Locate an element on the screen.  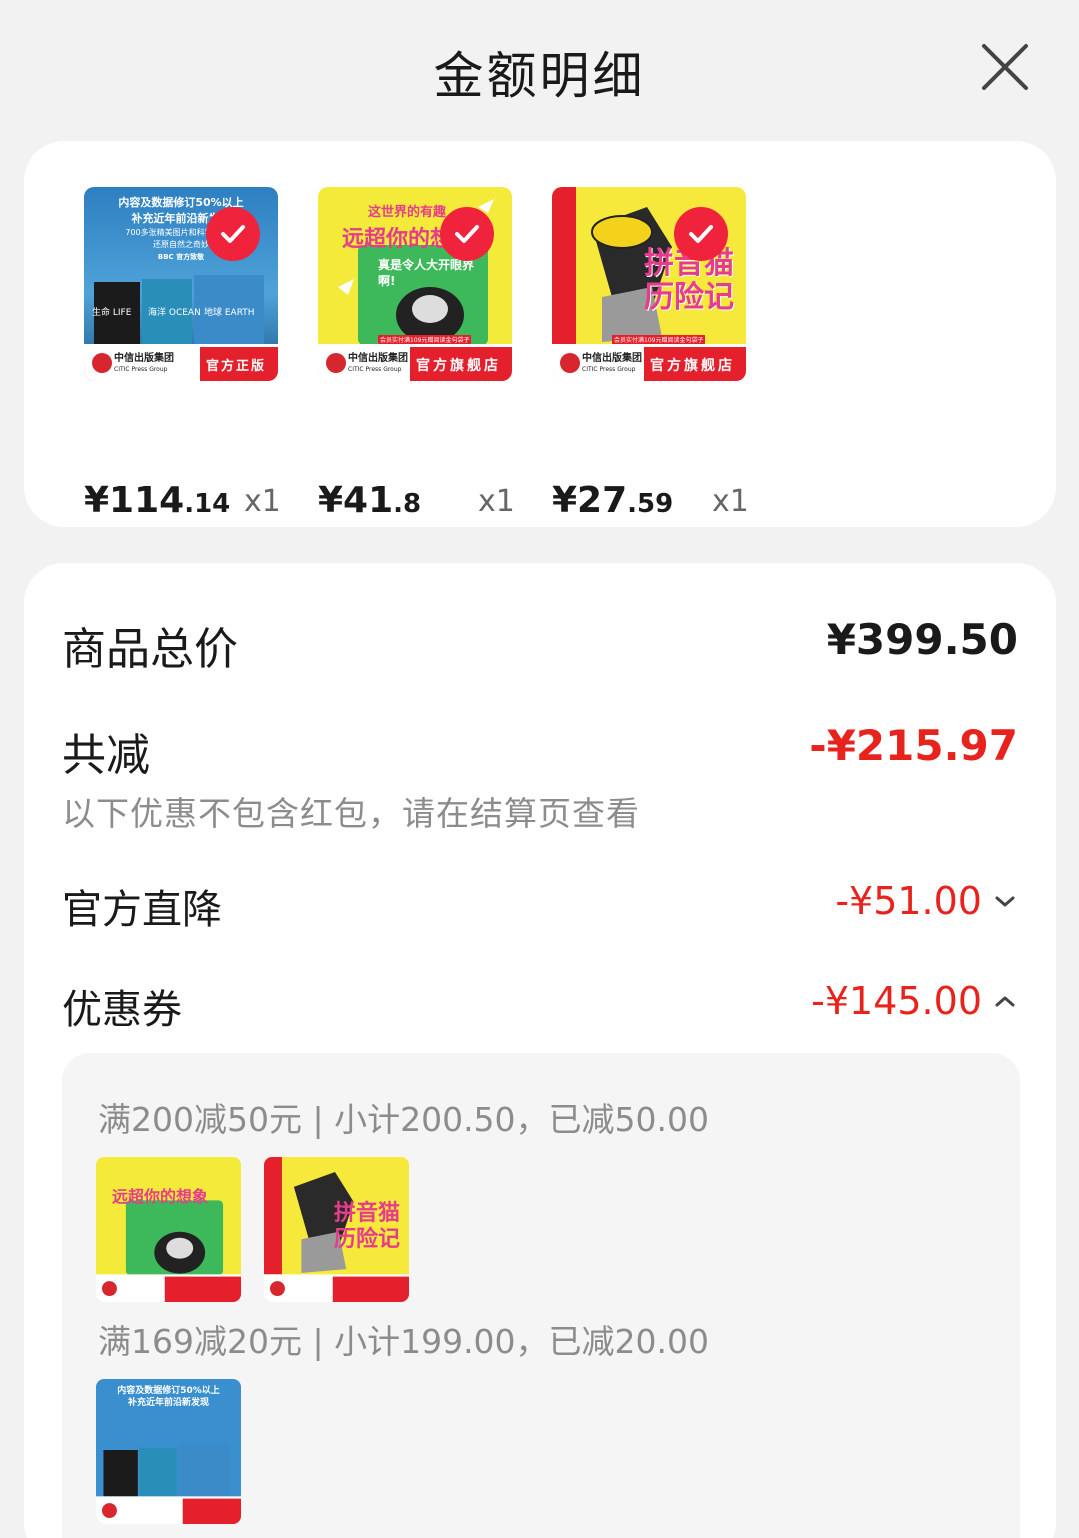
product-price: ¥27.59 is located at coordinates (613, 500).